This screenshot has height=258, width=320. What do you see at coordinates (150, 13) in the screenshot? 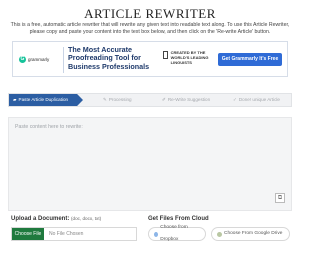
I see `page-title: ARTICLE REWRITER` at bounding box center [150, 13].